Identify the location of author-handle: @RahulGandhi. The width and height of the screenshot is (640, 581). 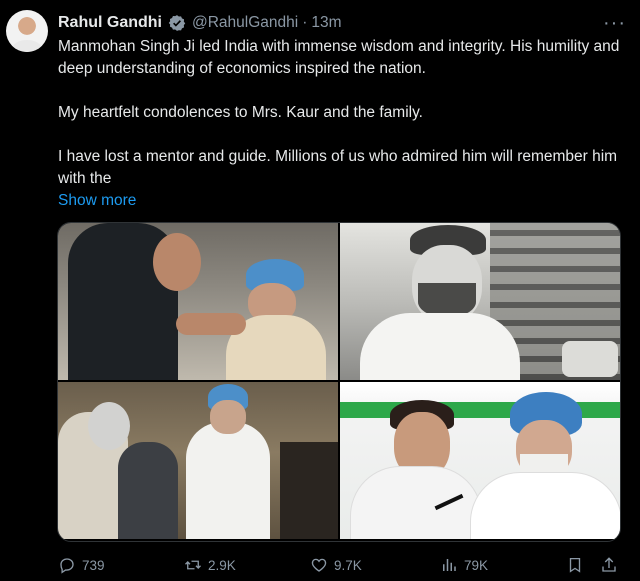
(245, 23).